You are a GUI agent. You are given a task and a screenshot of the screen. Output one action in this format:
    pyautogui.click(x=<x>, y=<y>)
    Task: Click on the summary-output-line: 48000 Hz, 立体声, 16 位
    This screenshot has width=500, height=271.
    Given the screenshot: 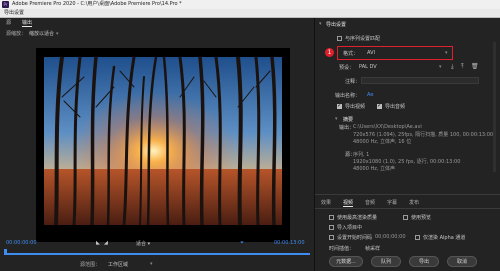 What is the action you would take?
    pyautogui.click(x=382, y=142)
    